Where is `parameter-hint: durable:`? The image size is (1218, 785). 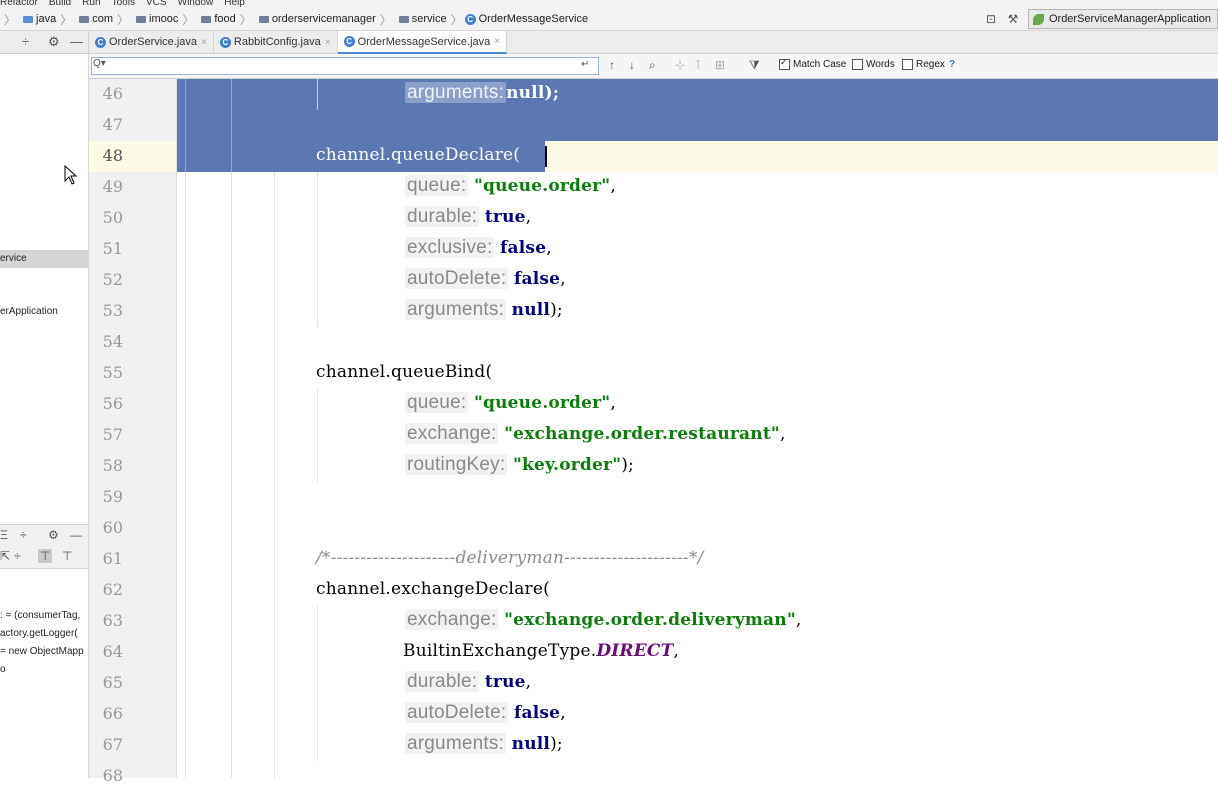 parameter-hint: durable: is located at coordinates (442, 681).